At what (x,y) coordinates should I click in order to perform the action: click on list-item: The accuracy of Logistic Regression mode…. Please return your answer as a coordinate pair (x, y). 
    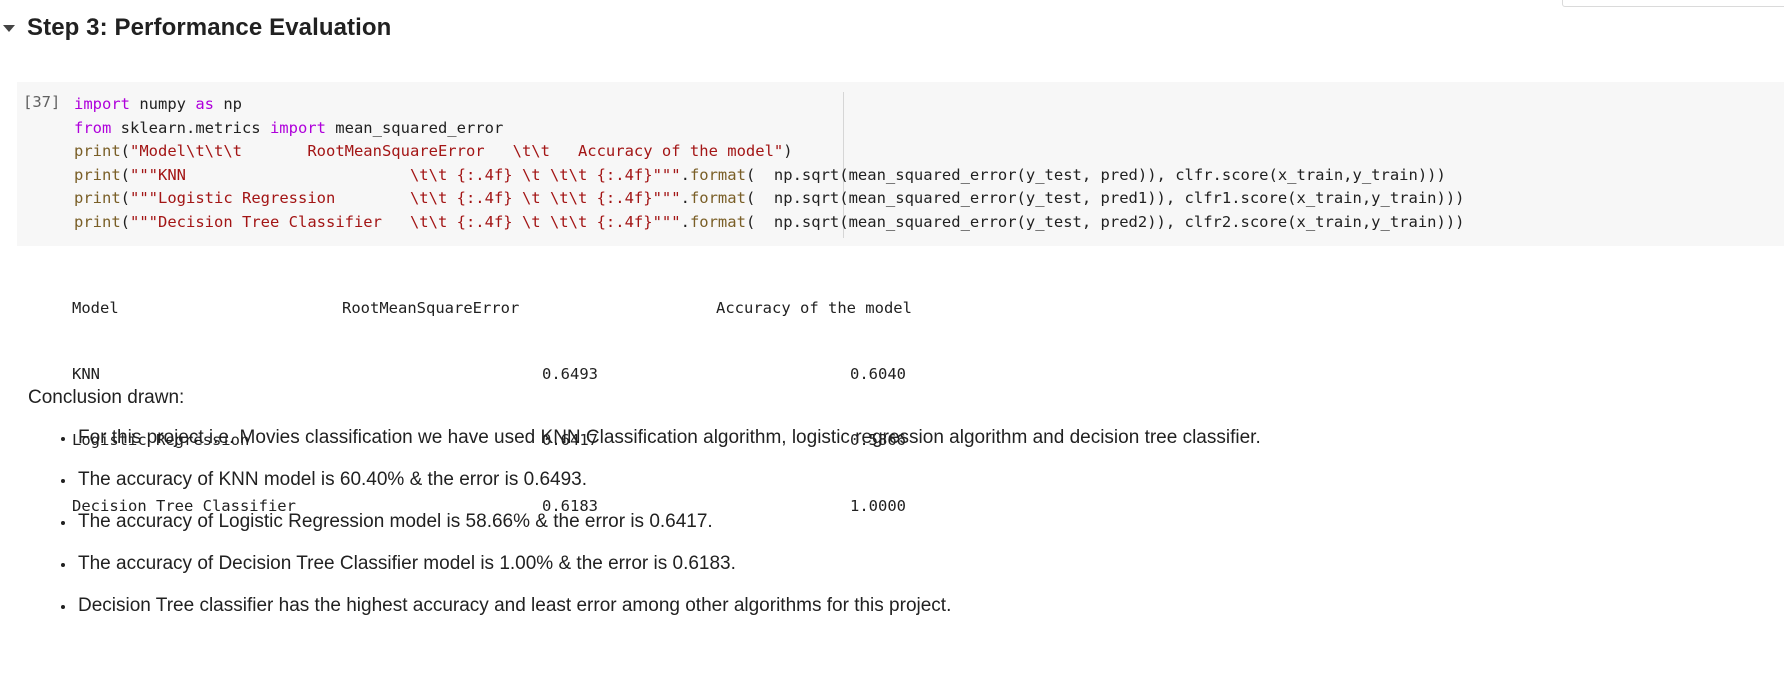
    Looking at the image, I should click on (677, 522).